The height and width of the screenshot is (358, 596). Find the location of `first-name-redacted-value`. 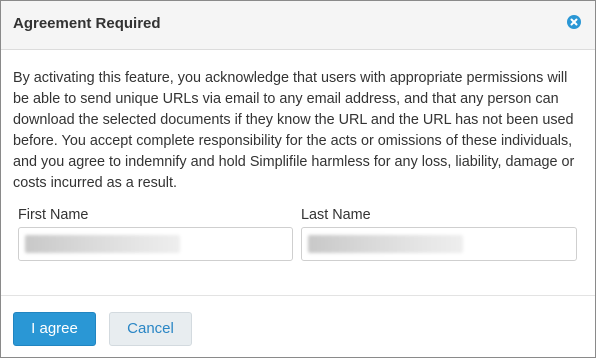

first-name-redacted-value is located at coordinates (102, 244).